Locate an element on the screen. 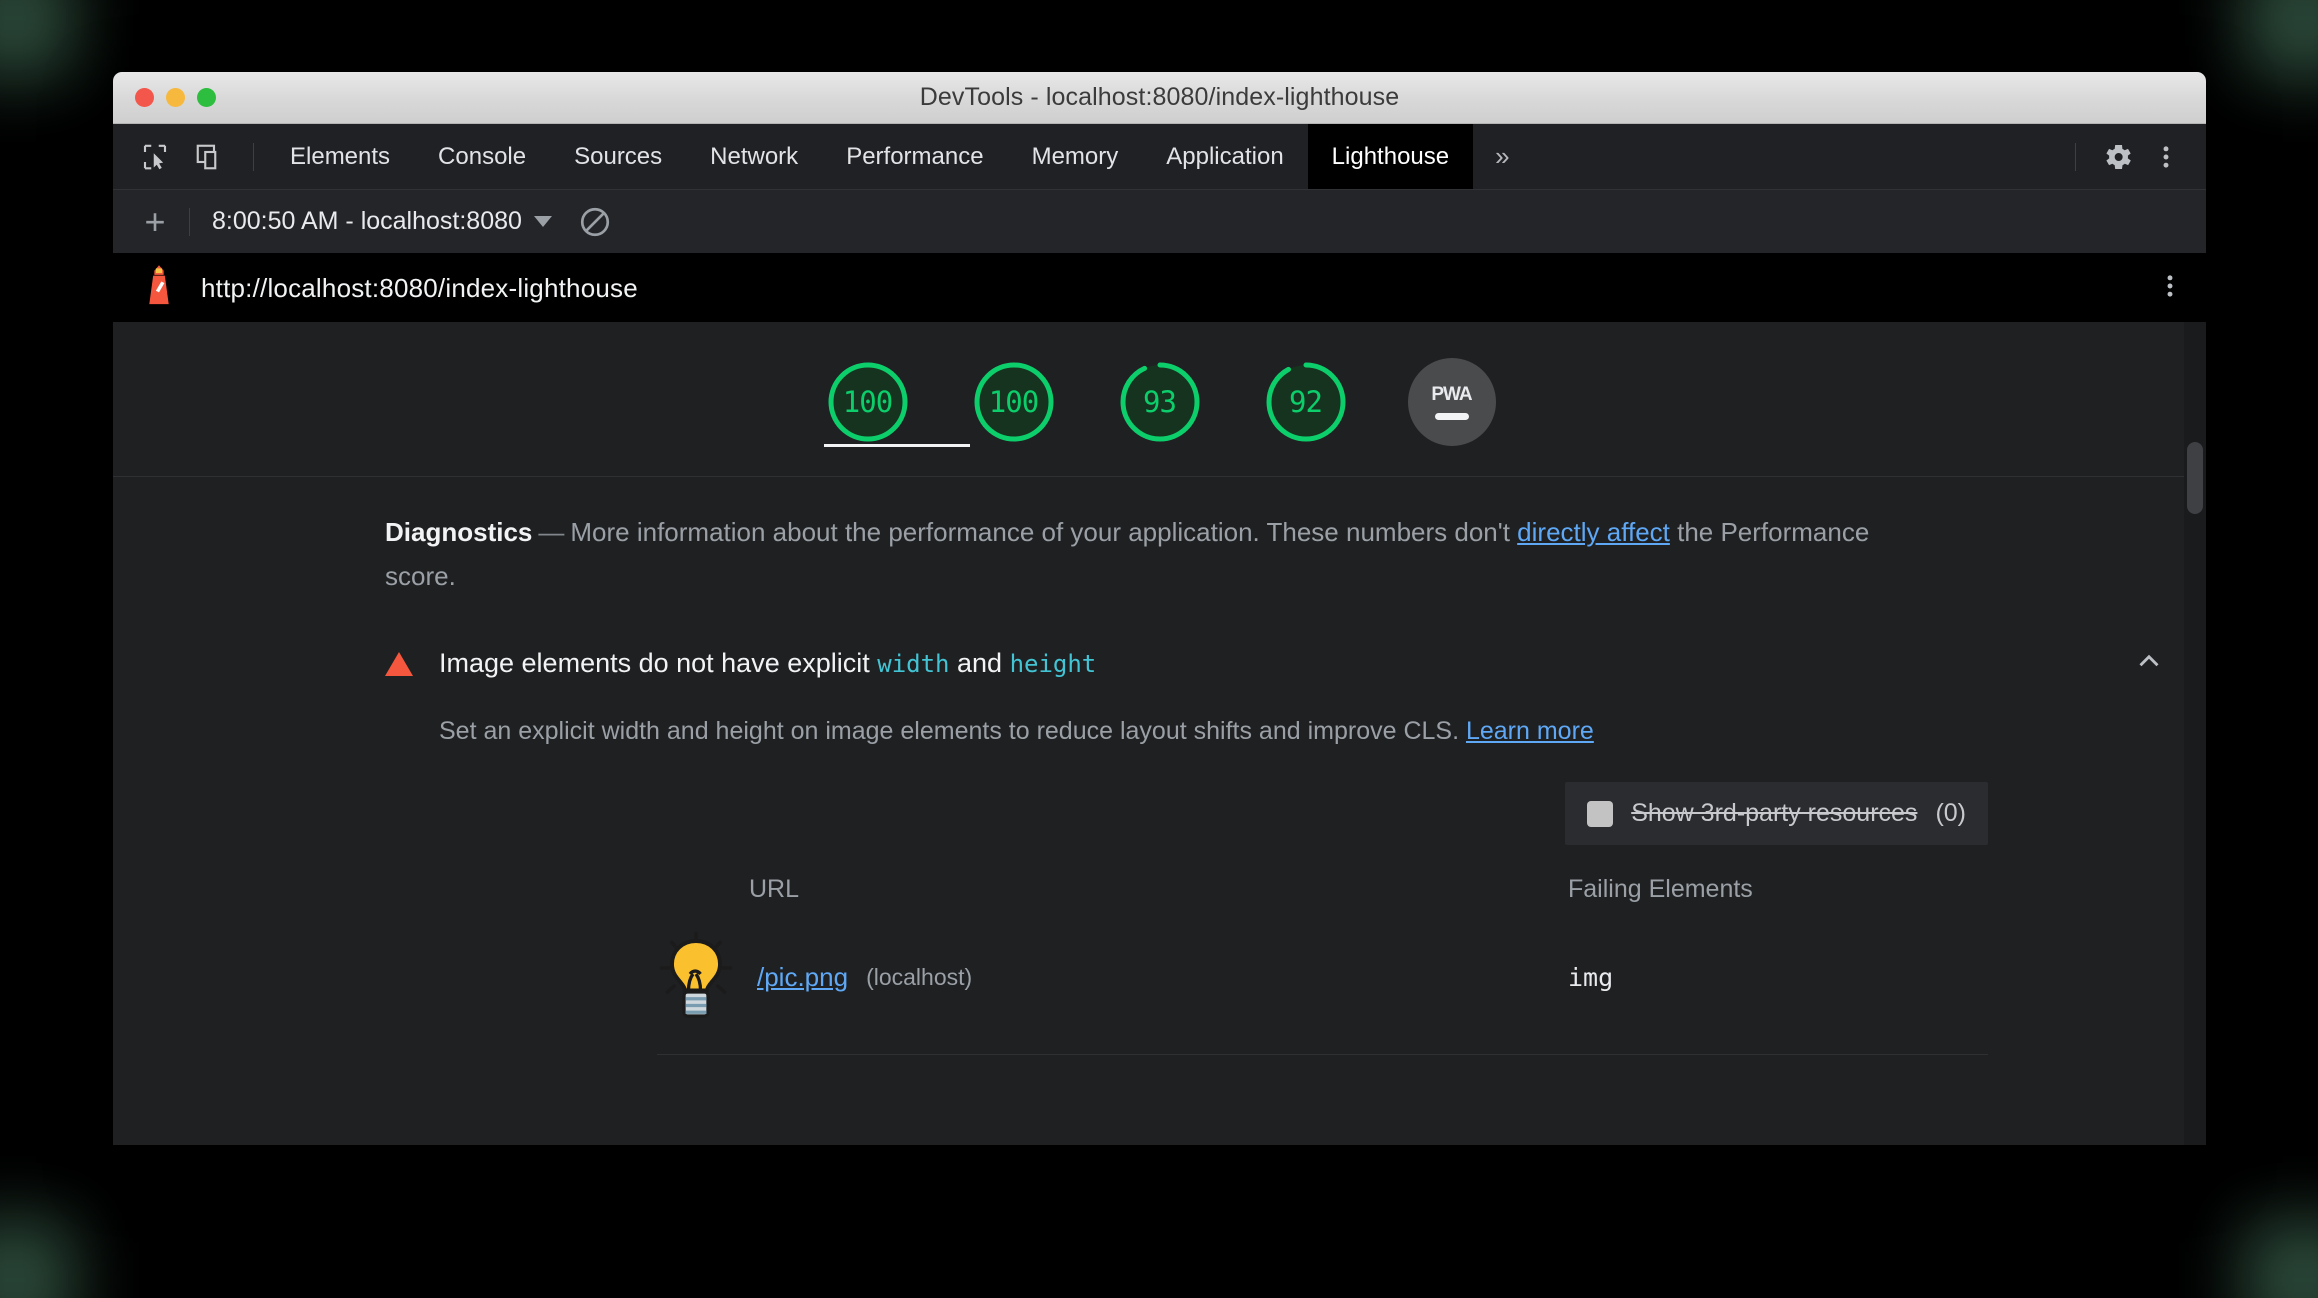 This screenshot has width=2318, height=1298. warning-triangle-icon is located at coordinates (399, 663).